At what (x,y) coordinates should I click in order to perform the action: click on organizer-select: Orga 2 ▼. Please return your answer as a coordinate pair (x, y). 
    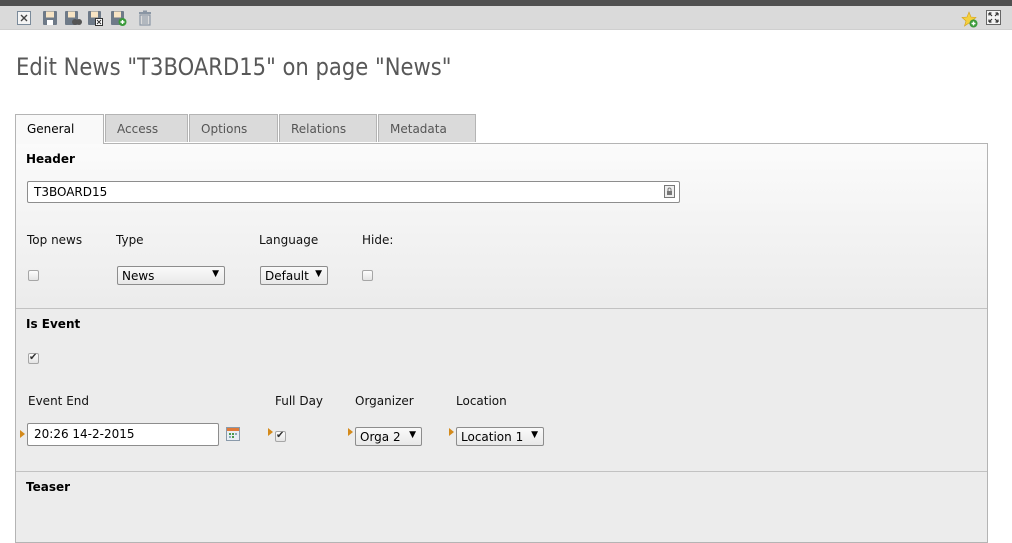
    Looking at the image, I should click on (388, 436).